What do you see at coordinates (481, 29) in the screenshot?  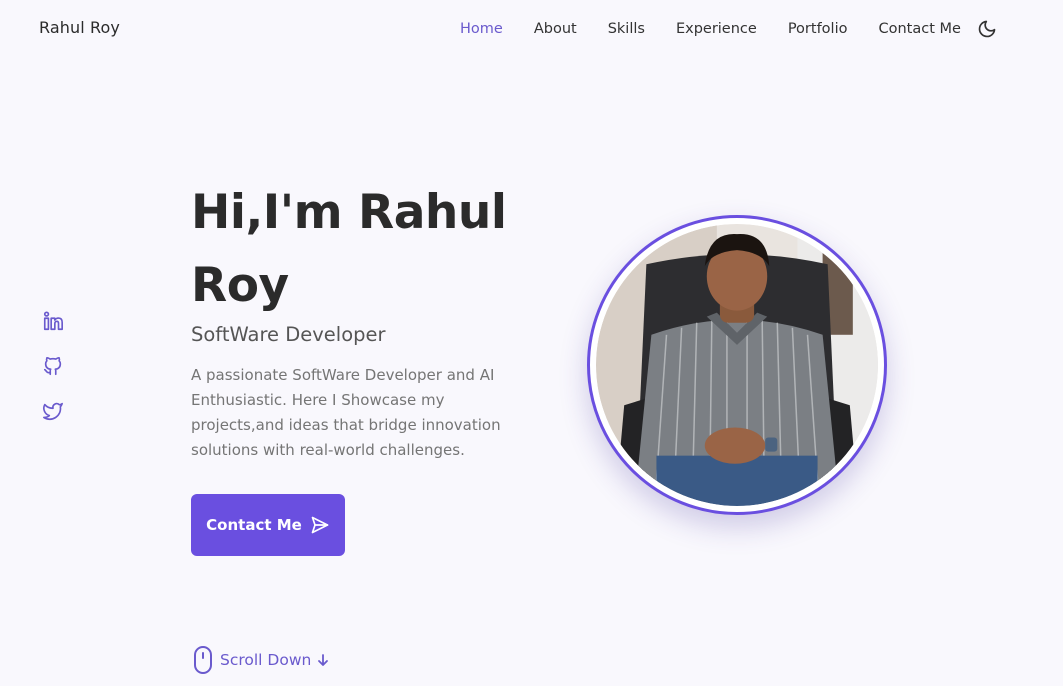 I see `nav-home: Home` at bounding box center [481, 29].